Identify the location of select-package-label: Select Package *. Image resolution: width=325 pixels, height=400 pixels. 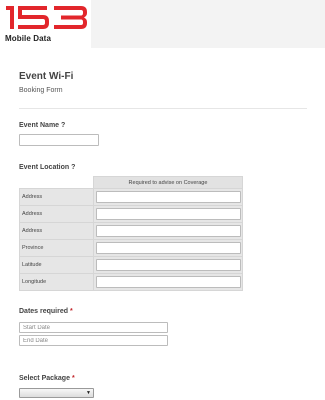
(47, 378).